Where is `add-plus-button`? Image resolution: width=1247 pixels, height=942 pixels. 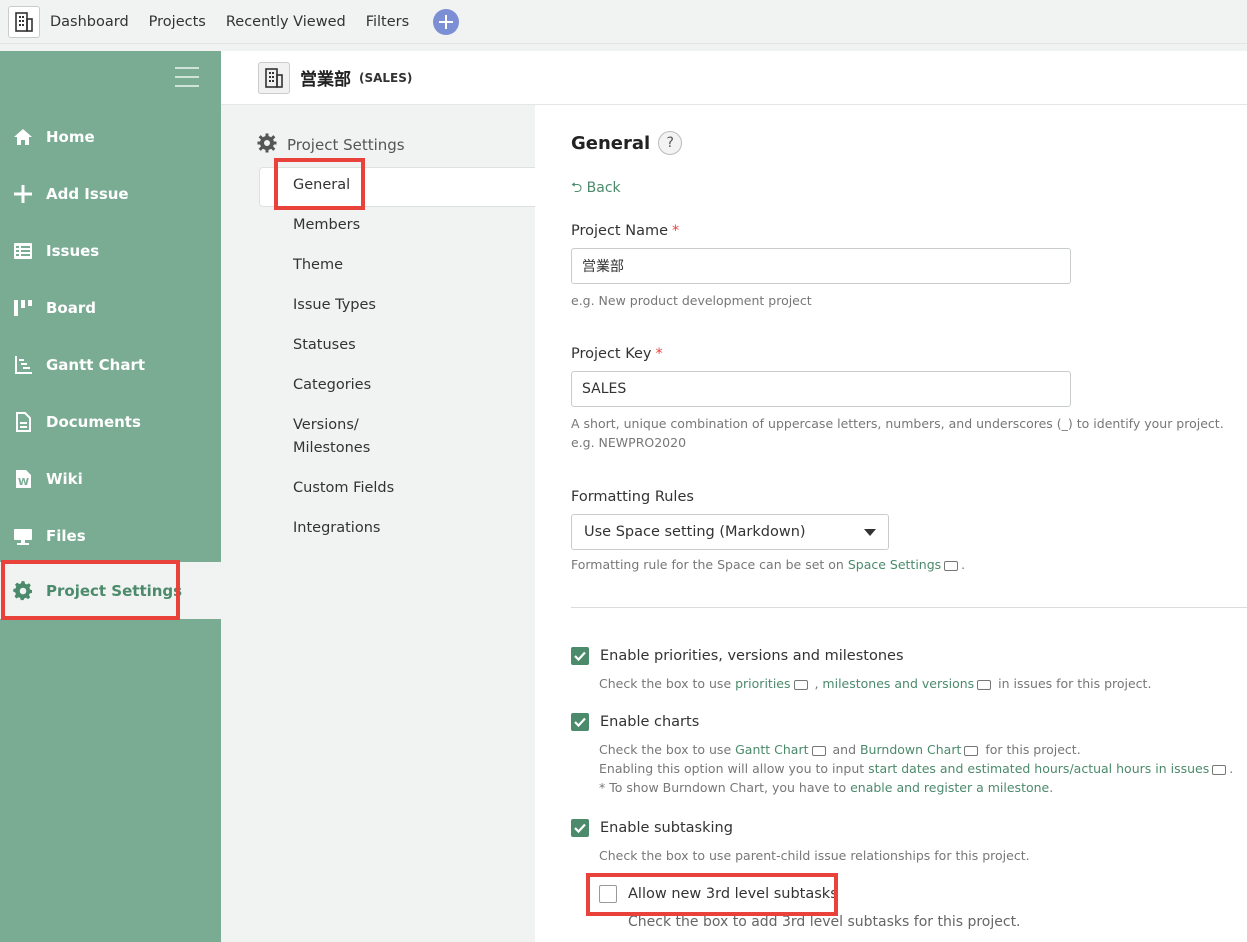
add-plus-button is located at coordinates (446, 21).